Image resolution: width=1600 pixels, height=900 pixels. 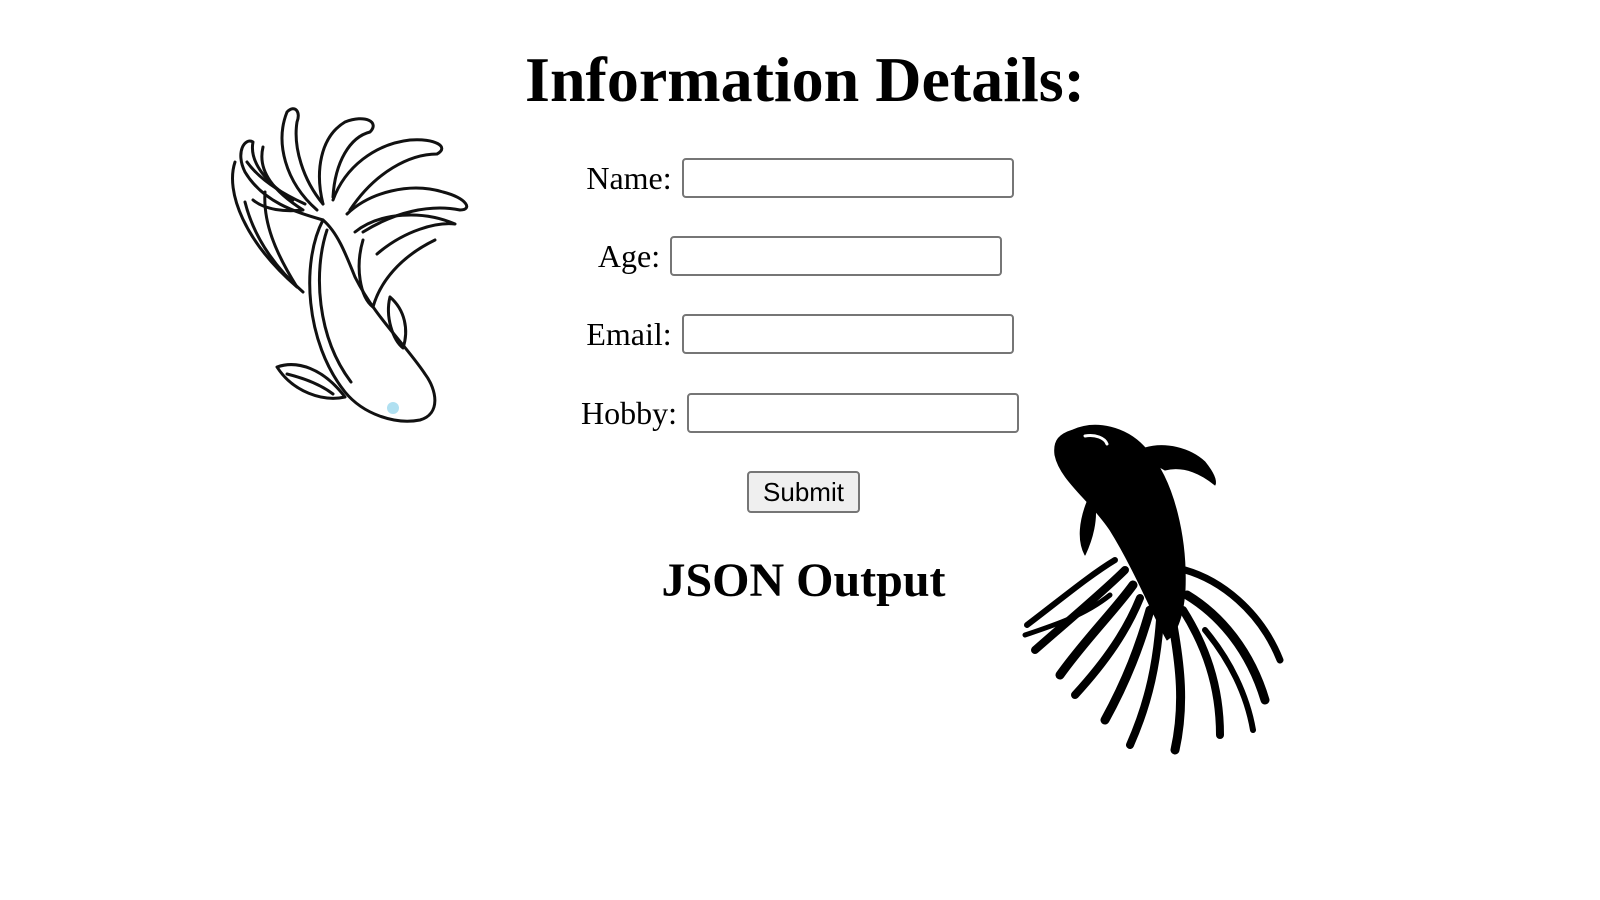 I want to click on hobby-label: Hobby:, so click(x=629, y=413).